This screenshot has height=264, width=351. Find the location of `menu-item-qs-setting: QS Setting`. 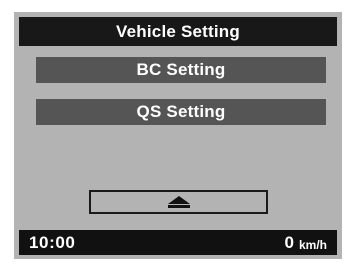

menu-item-qs-setting: QS Setting is located at coordinates (181, 112).